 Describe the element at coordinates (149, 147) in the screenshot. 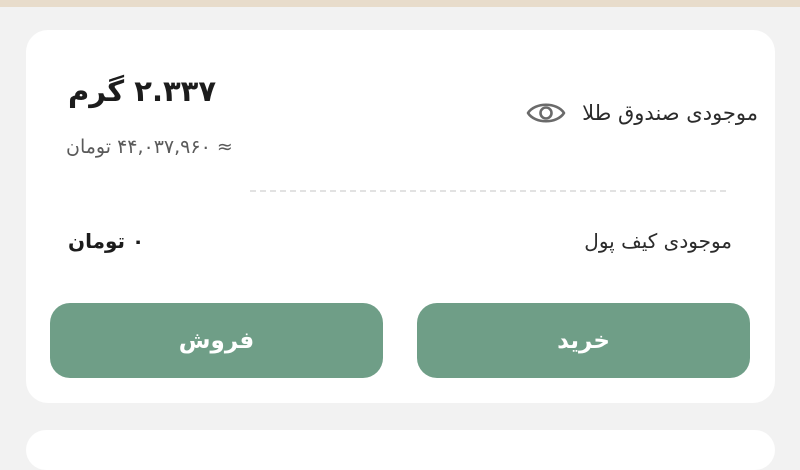

I see `gold-value-toman: ≈ ۴۴,۰۳۷,۹۶۰ تومان` at that location.